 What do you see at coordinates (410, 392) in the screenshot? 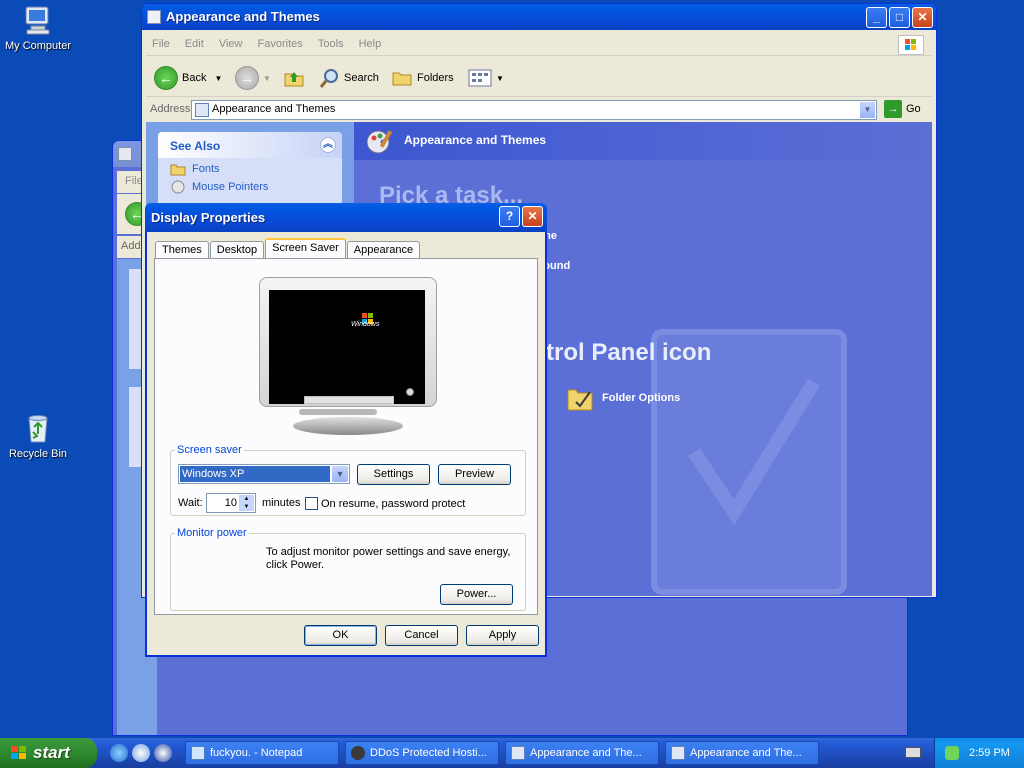
I see `power-led-icon` at bounding box center [410, 392].